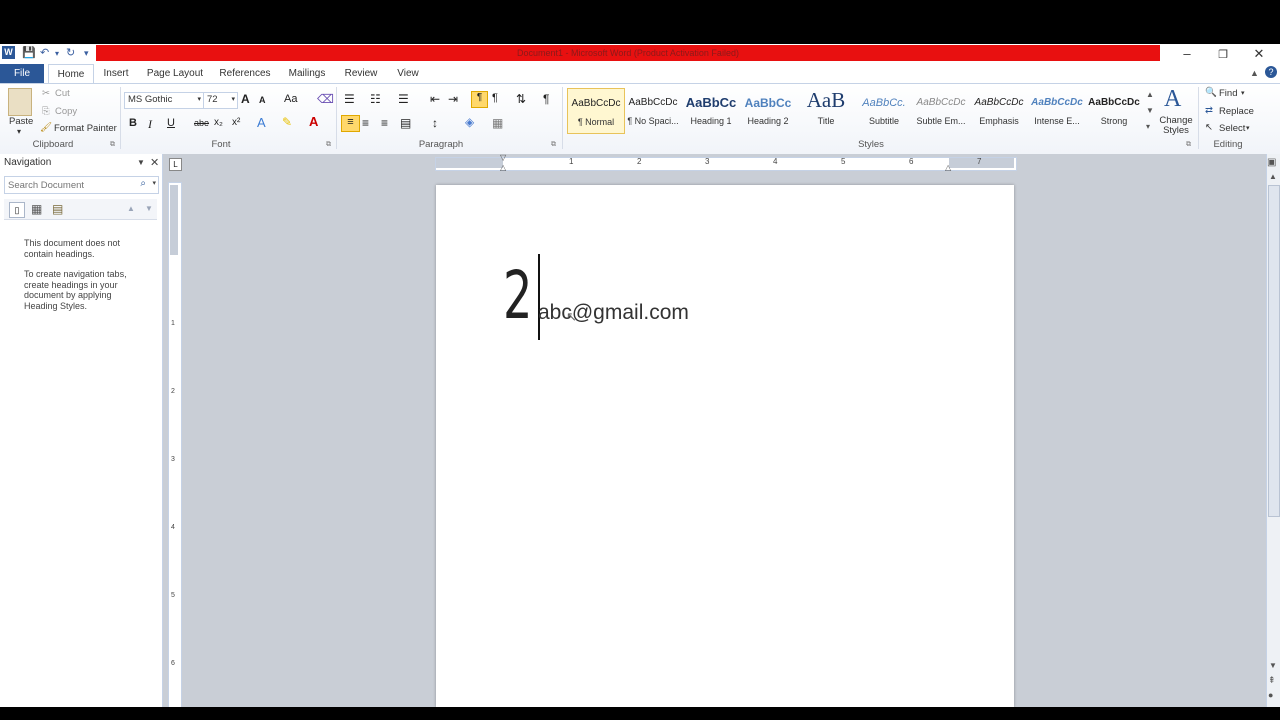 The image size is (1280, 720). Describe the element at coordinates (517, 296) in the screenshot. I see `document-large-character: 2` at that location.